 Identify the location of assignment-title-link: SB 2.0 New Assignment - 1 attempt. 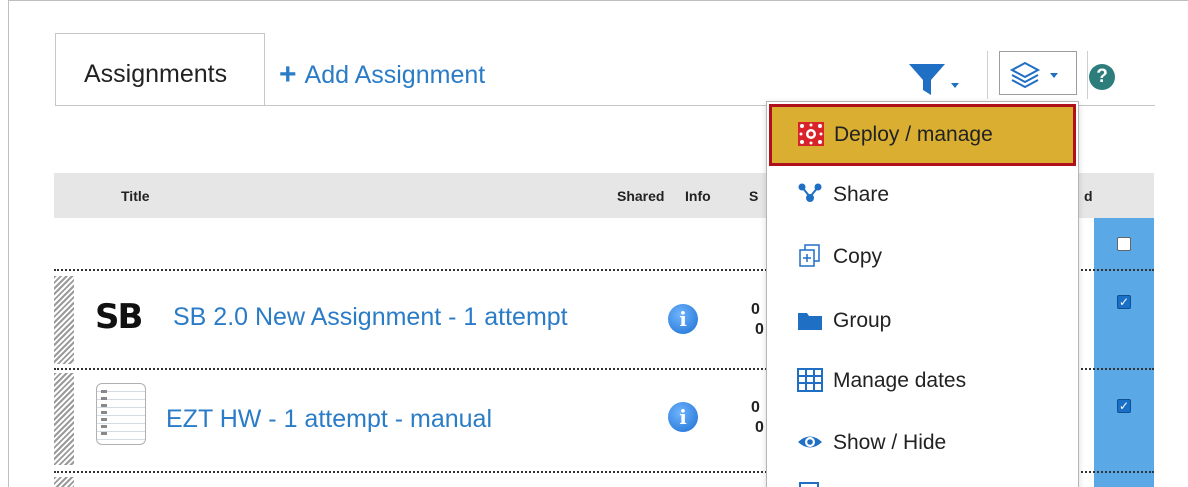
(370, 317).